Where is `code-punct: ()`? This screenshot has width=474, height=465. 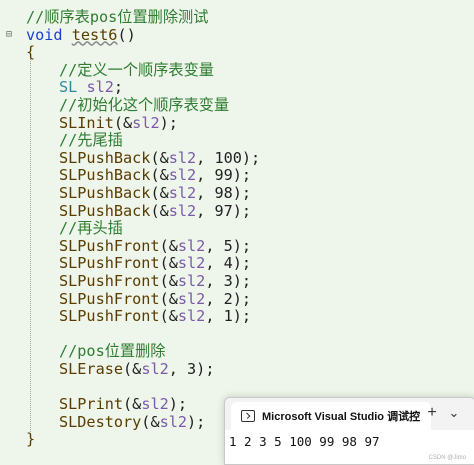
code-punct: () is located at coordinates (126, 34).